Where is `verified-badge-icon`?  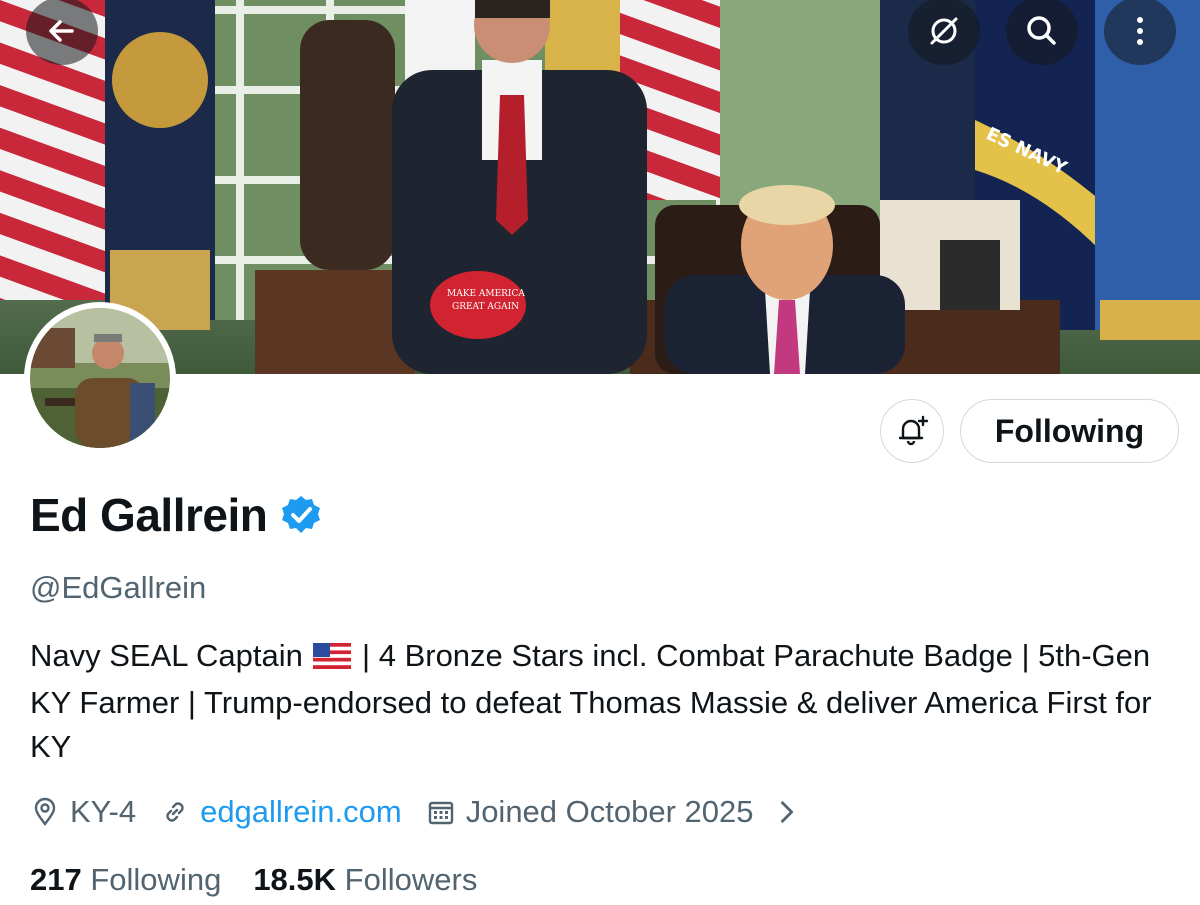
verified-badge-icon is located at coordinates (301, 515).